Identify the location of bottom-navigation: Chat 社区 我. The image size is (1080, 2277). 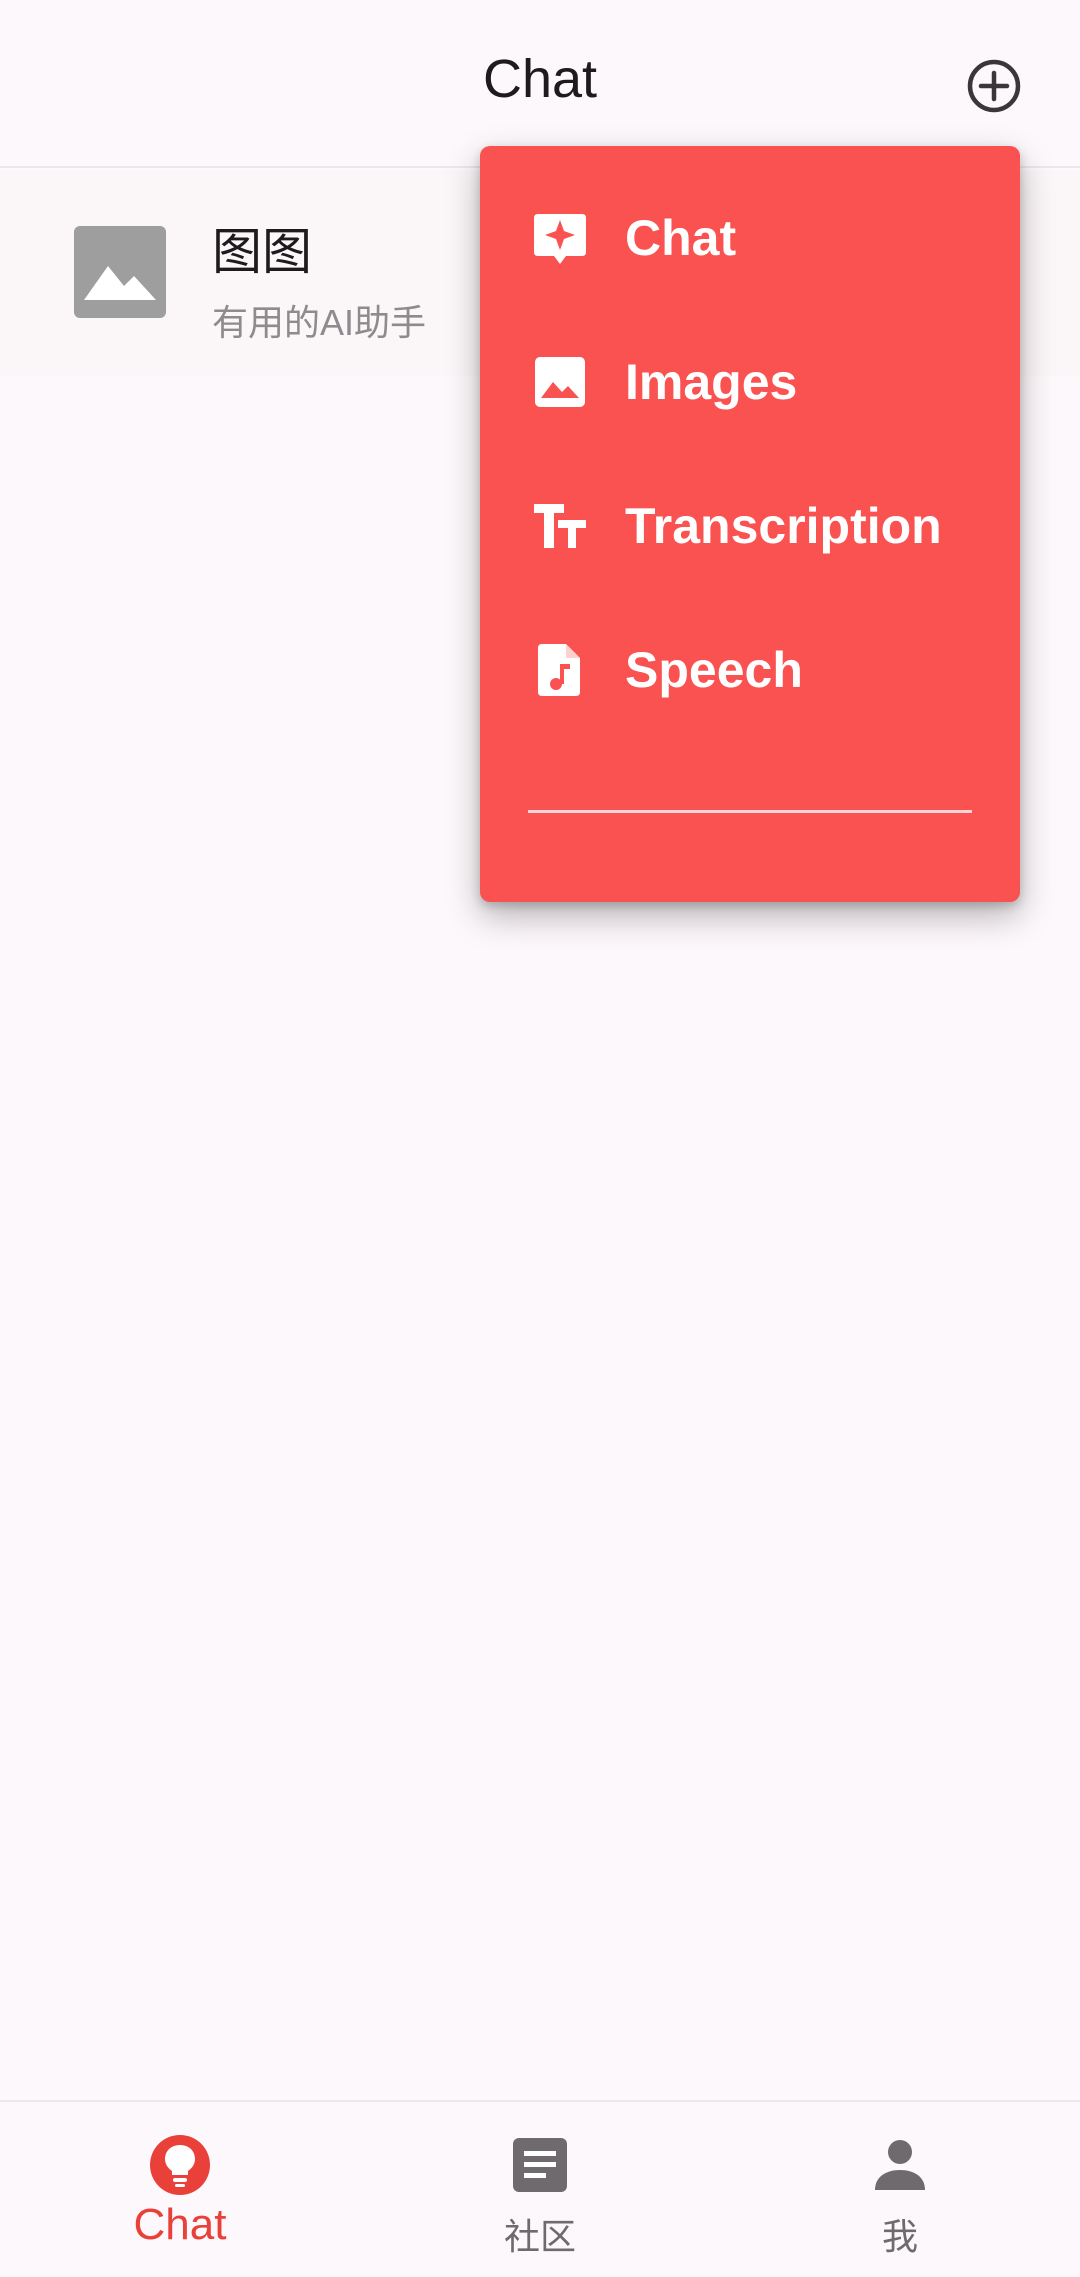
(540, 2188).